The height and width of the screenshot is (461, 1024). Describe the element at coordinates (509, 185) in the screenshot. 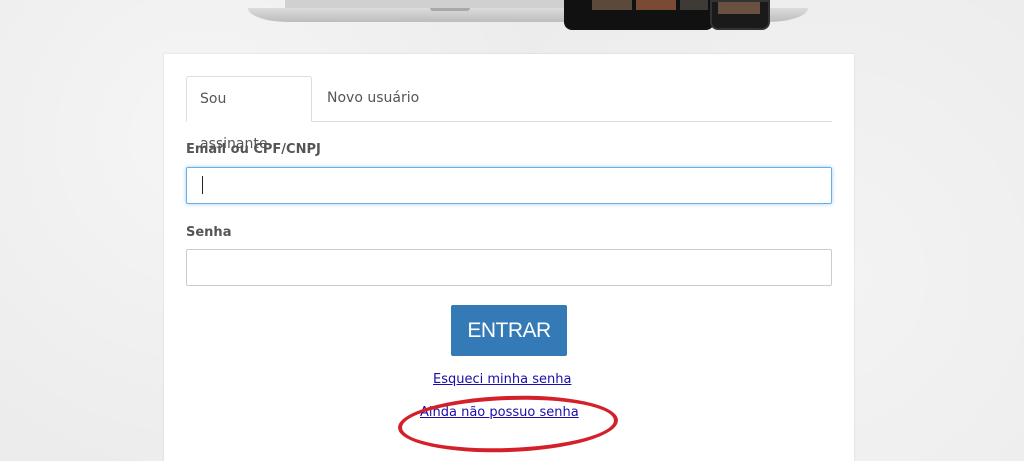

I see `email-field` at that location.